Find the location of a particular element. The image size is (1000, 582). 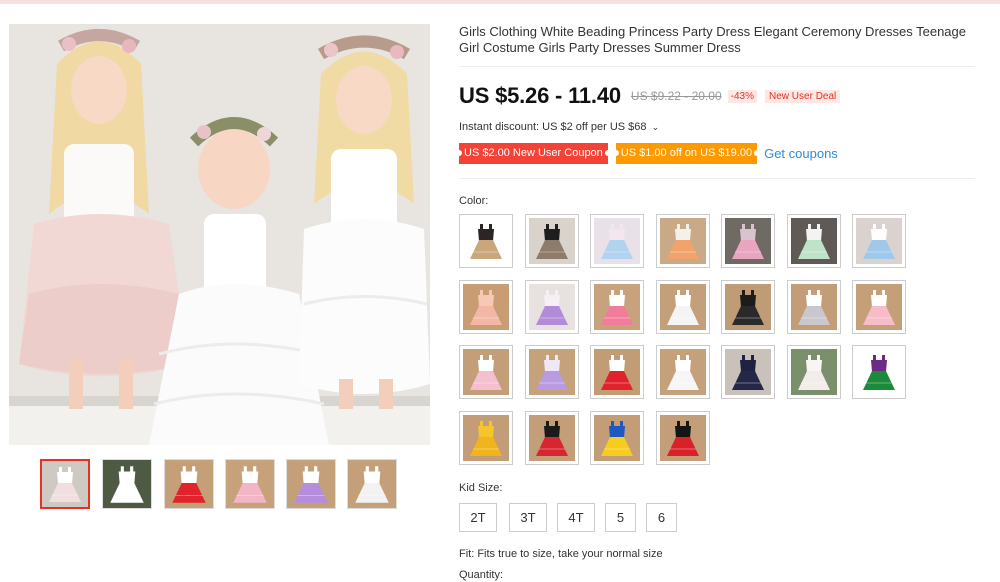

color-swatch-black-leopard-dress is located at coordinates (552, 241).